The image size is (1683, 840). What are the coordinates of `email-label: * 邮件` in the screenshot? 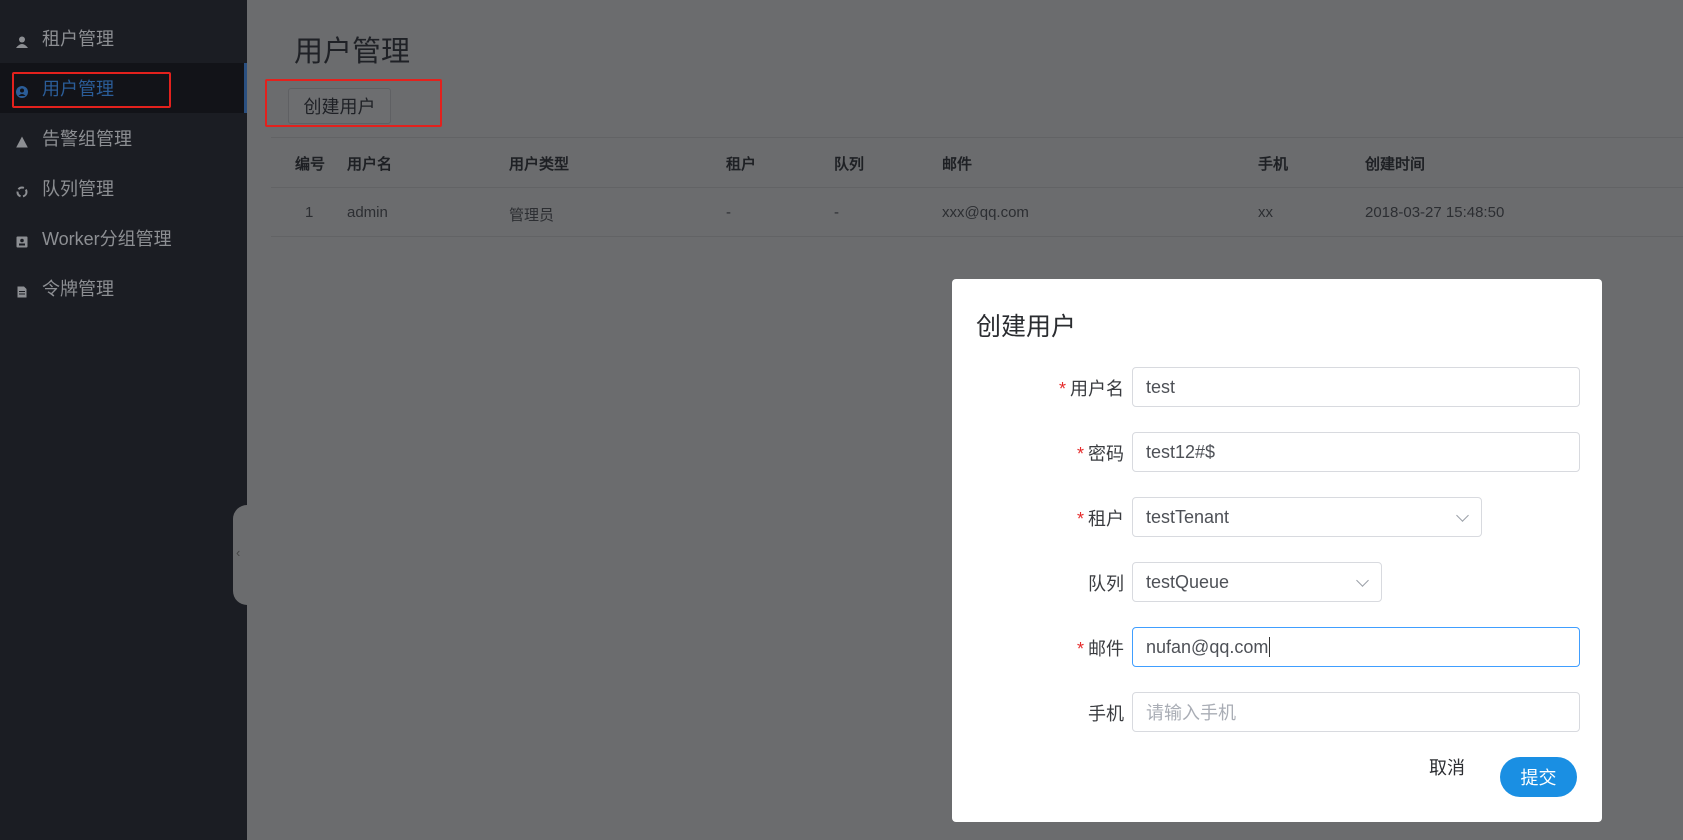 It's located at (1100, 649).